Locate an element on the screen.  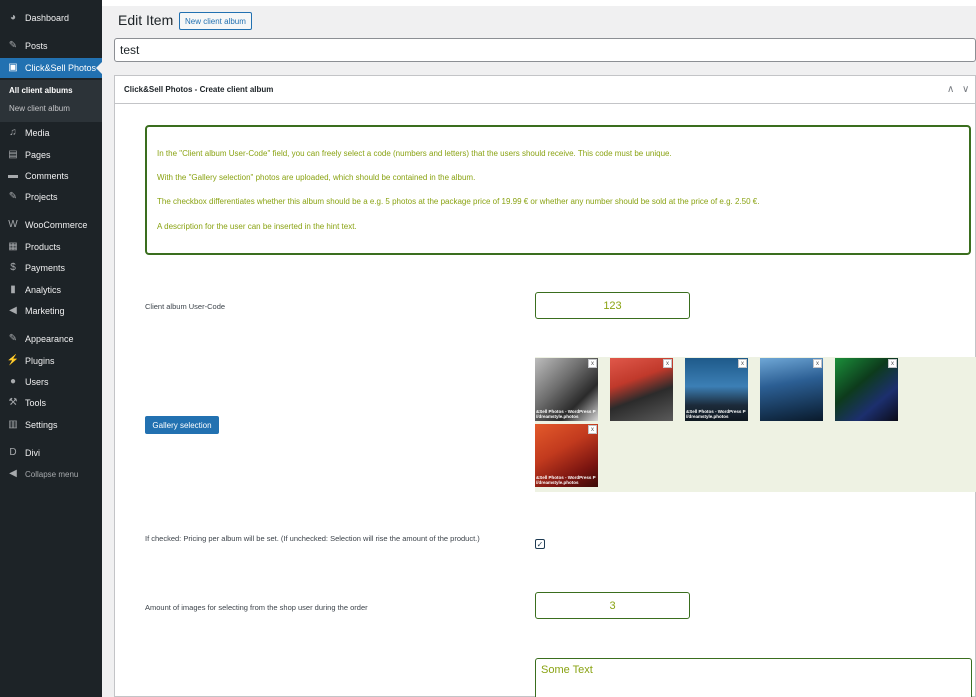
sidebar-item-label: Products is located at coordinates (43, 247).